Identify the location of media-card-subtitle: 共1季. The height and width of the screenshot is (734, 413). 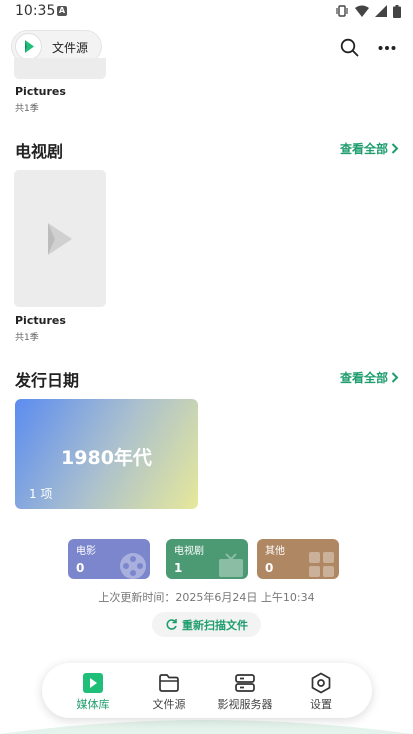
(27, 109).